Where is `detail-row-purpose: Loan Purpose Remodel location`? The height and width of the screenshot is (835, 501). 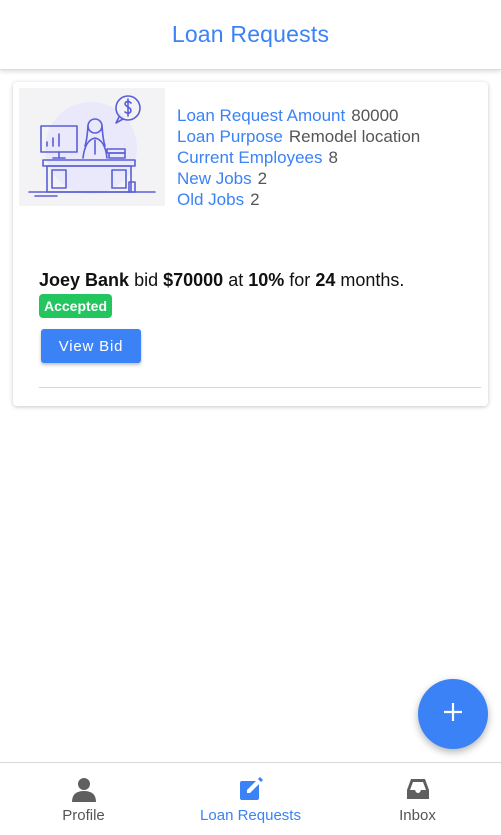 detail-row-purpose: Loan Purpose Remodel location is located at coordinates (298, 136).